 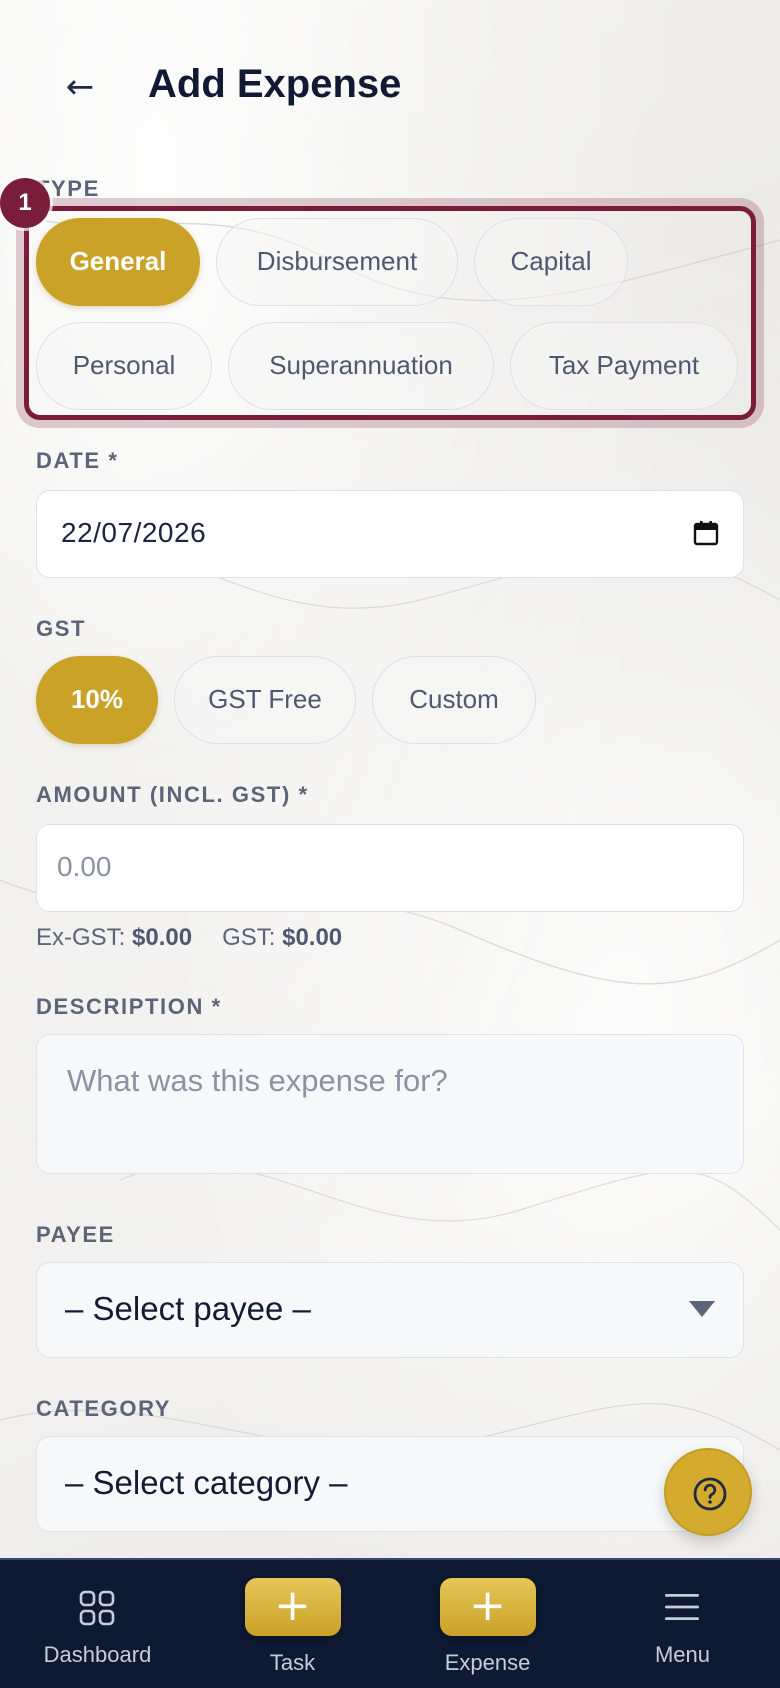 What do you see at coordinates (80, 87) in the screenshot?
I see `back-arrow-icon: ←` at bounding box center [80, 87].